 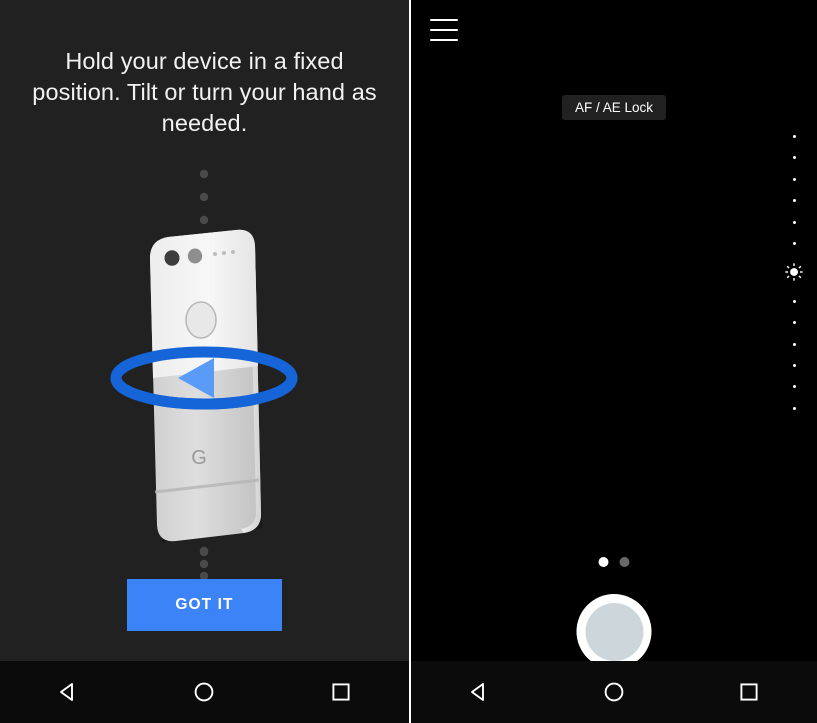 I want to click on shutter-button, so click(x=614, y=631).